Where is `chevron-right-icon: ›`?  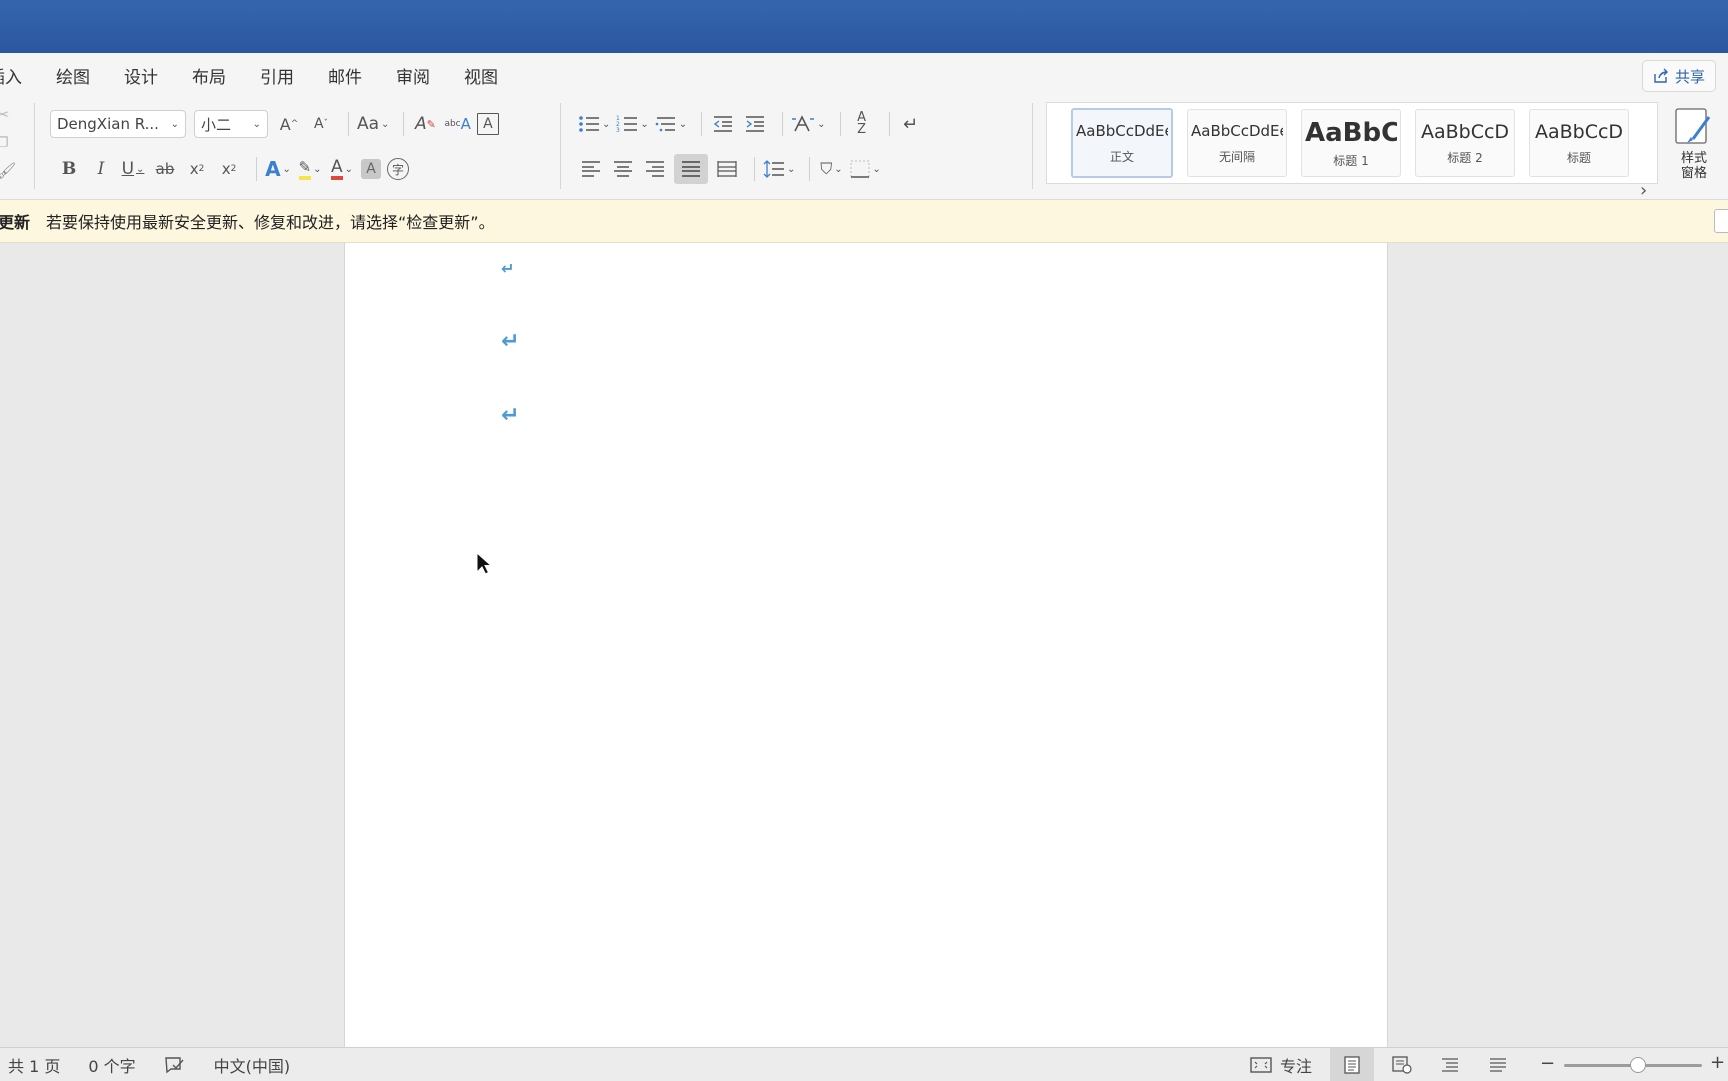 chevron-right-icon: › is located at coordinates (1643, 190).